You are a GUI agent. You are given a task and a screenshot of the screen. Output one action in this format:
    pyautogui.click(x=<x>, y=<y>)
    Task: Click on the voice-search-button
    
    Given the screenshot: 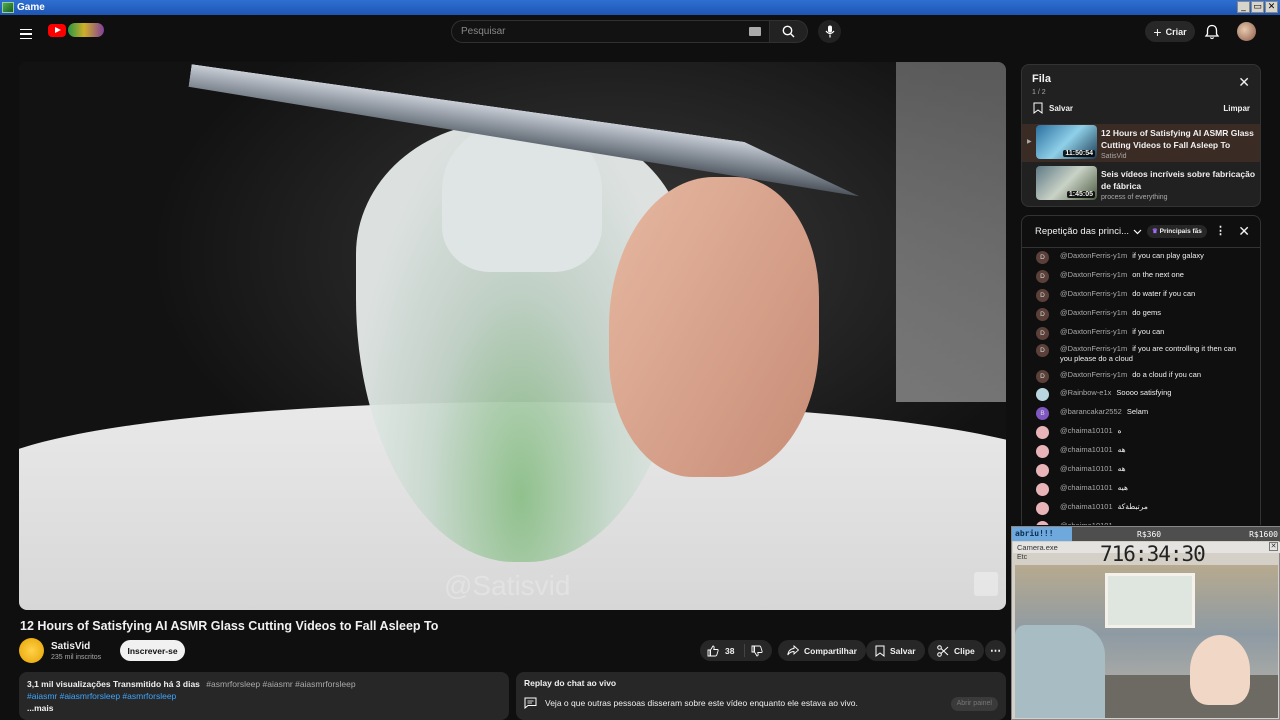 What is the action you would take?
    pyautogui.click(x=829, y=31)
    